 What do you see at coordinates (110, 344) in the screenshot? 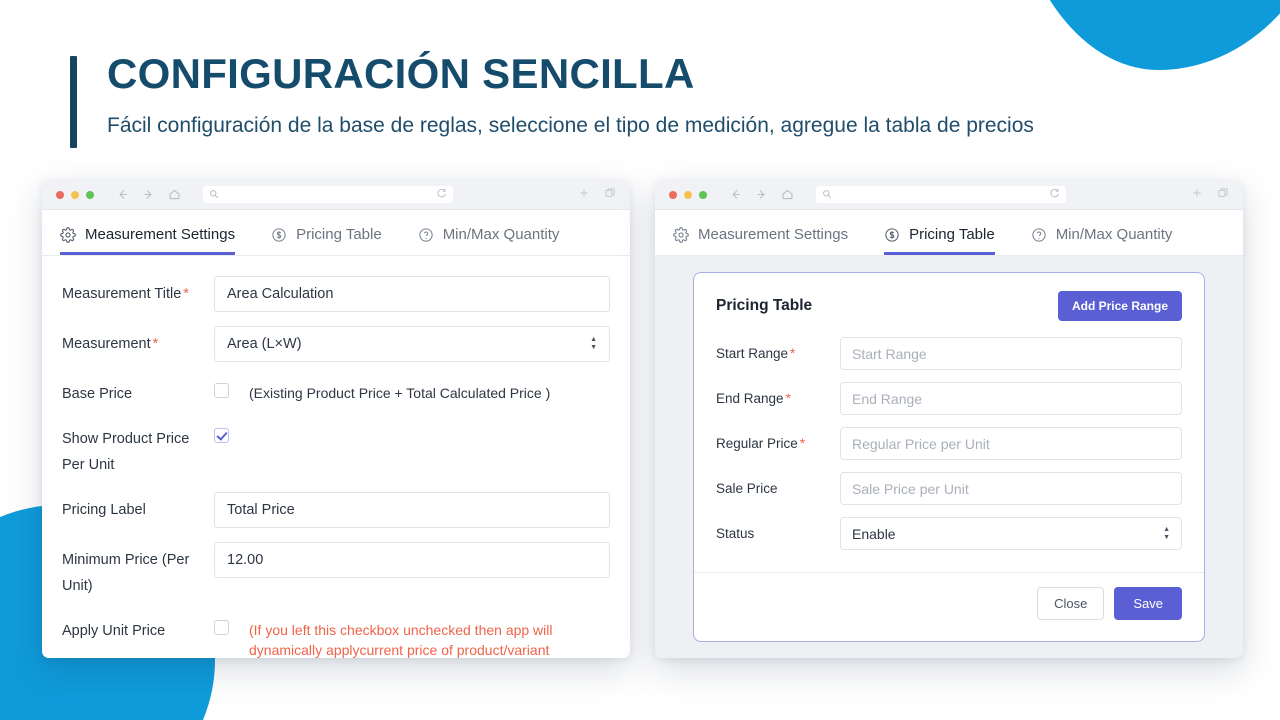
I see `measurement-label: Measurement *` at bounding box center [110, 344].